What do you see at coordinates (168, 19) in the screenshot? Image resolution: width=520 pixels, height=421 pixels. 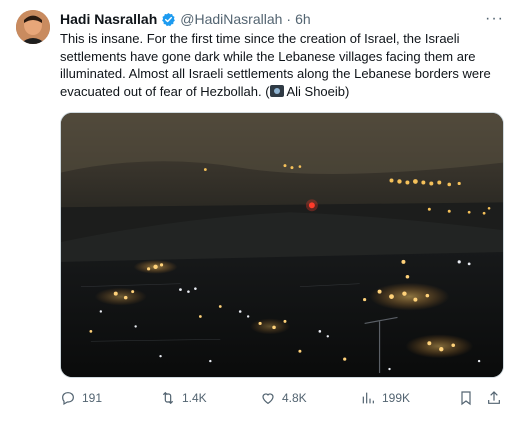 I see `verified-badge-icon` at bounding box center [168, 19].